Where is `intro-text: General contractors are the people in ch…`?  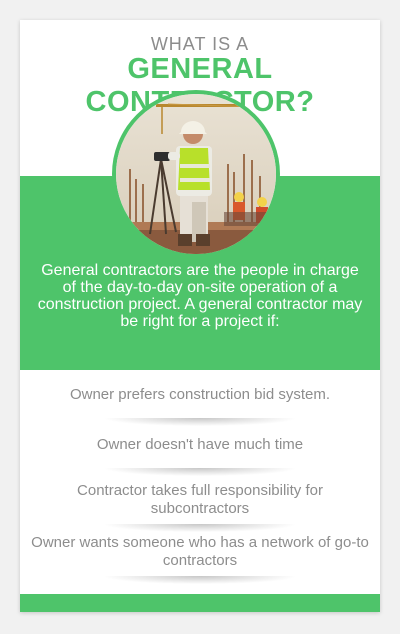
intro-text: General contractors are the people in ch… is located at coordinates (200, 296).